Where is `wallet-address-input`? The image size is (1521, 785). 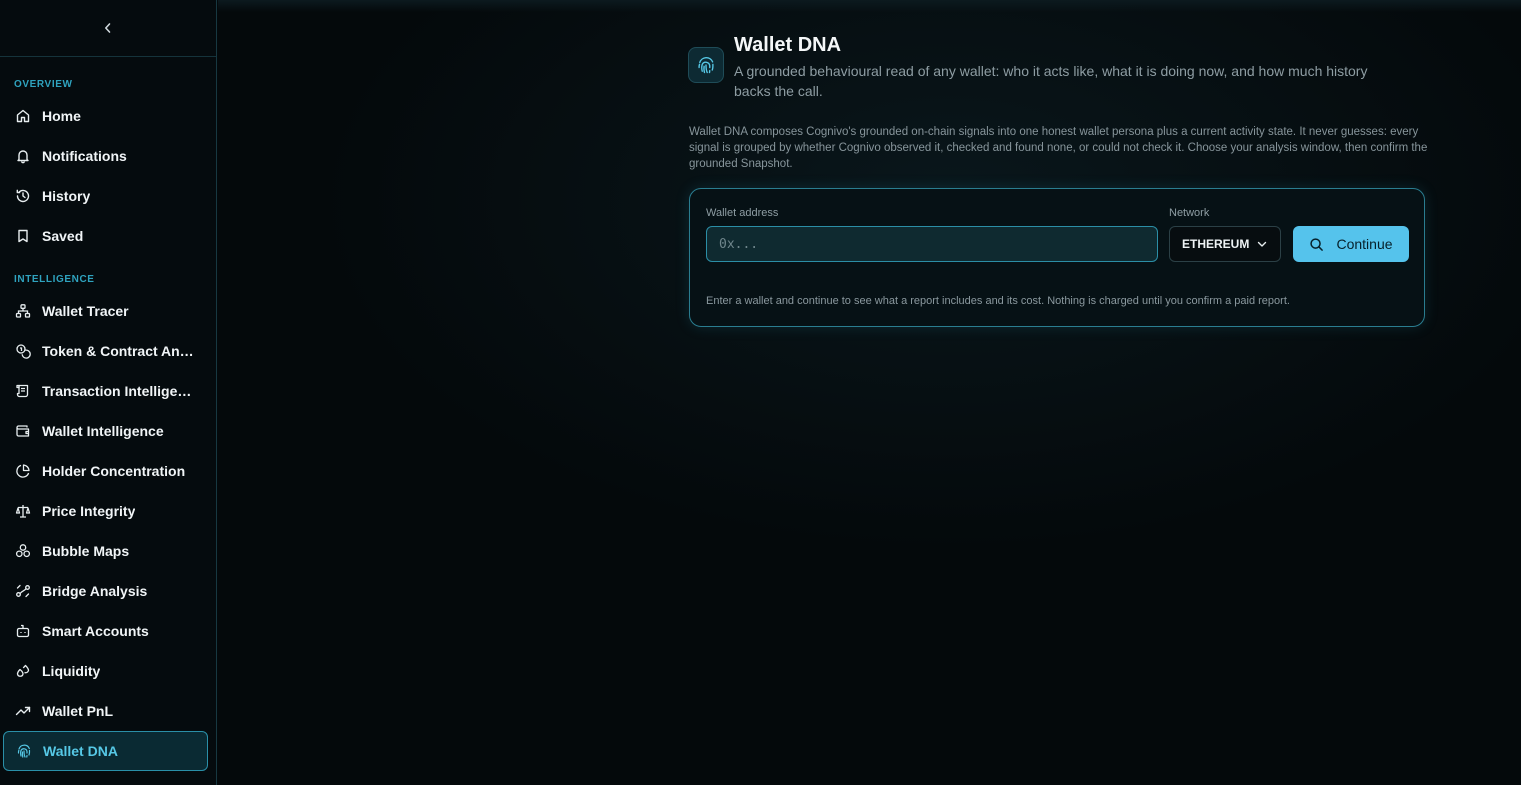
wallet-address-input is located at coordinates (932, 244).